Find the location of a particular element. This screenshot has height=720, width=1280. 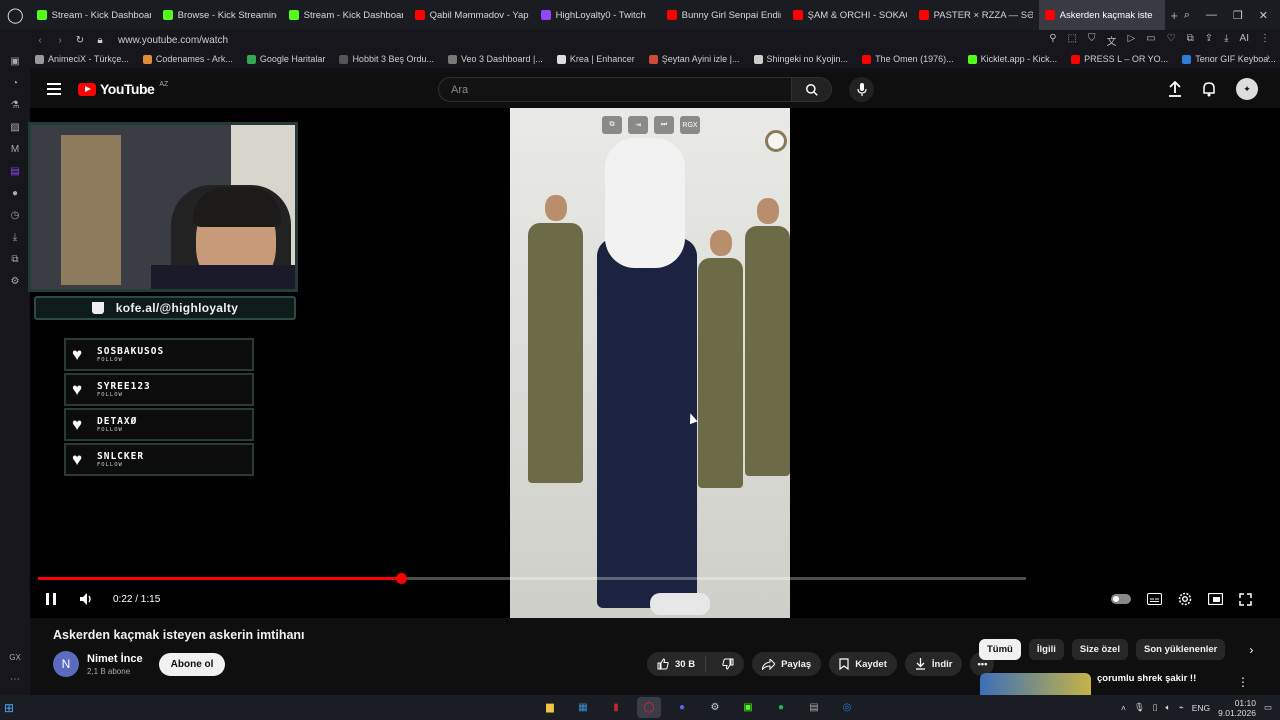

more-icon: ⋯ is located at coordinates (15, 679).